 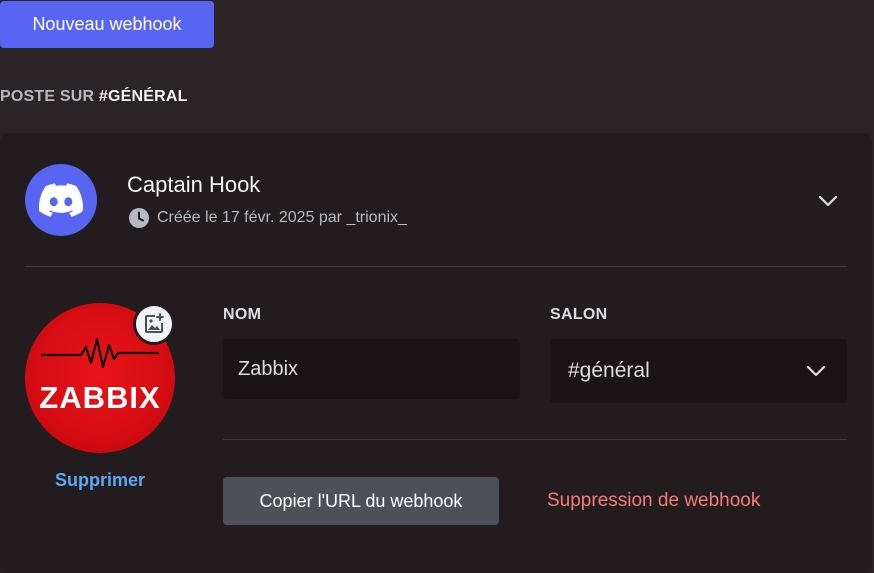 I want to click on created-meta: Créée le 17 févr. 2025 par _trionix_, so click(x=267, y=218).